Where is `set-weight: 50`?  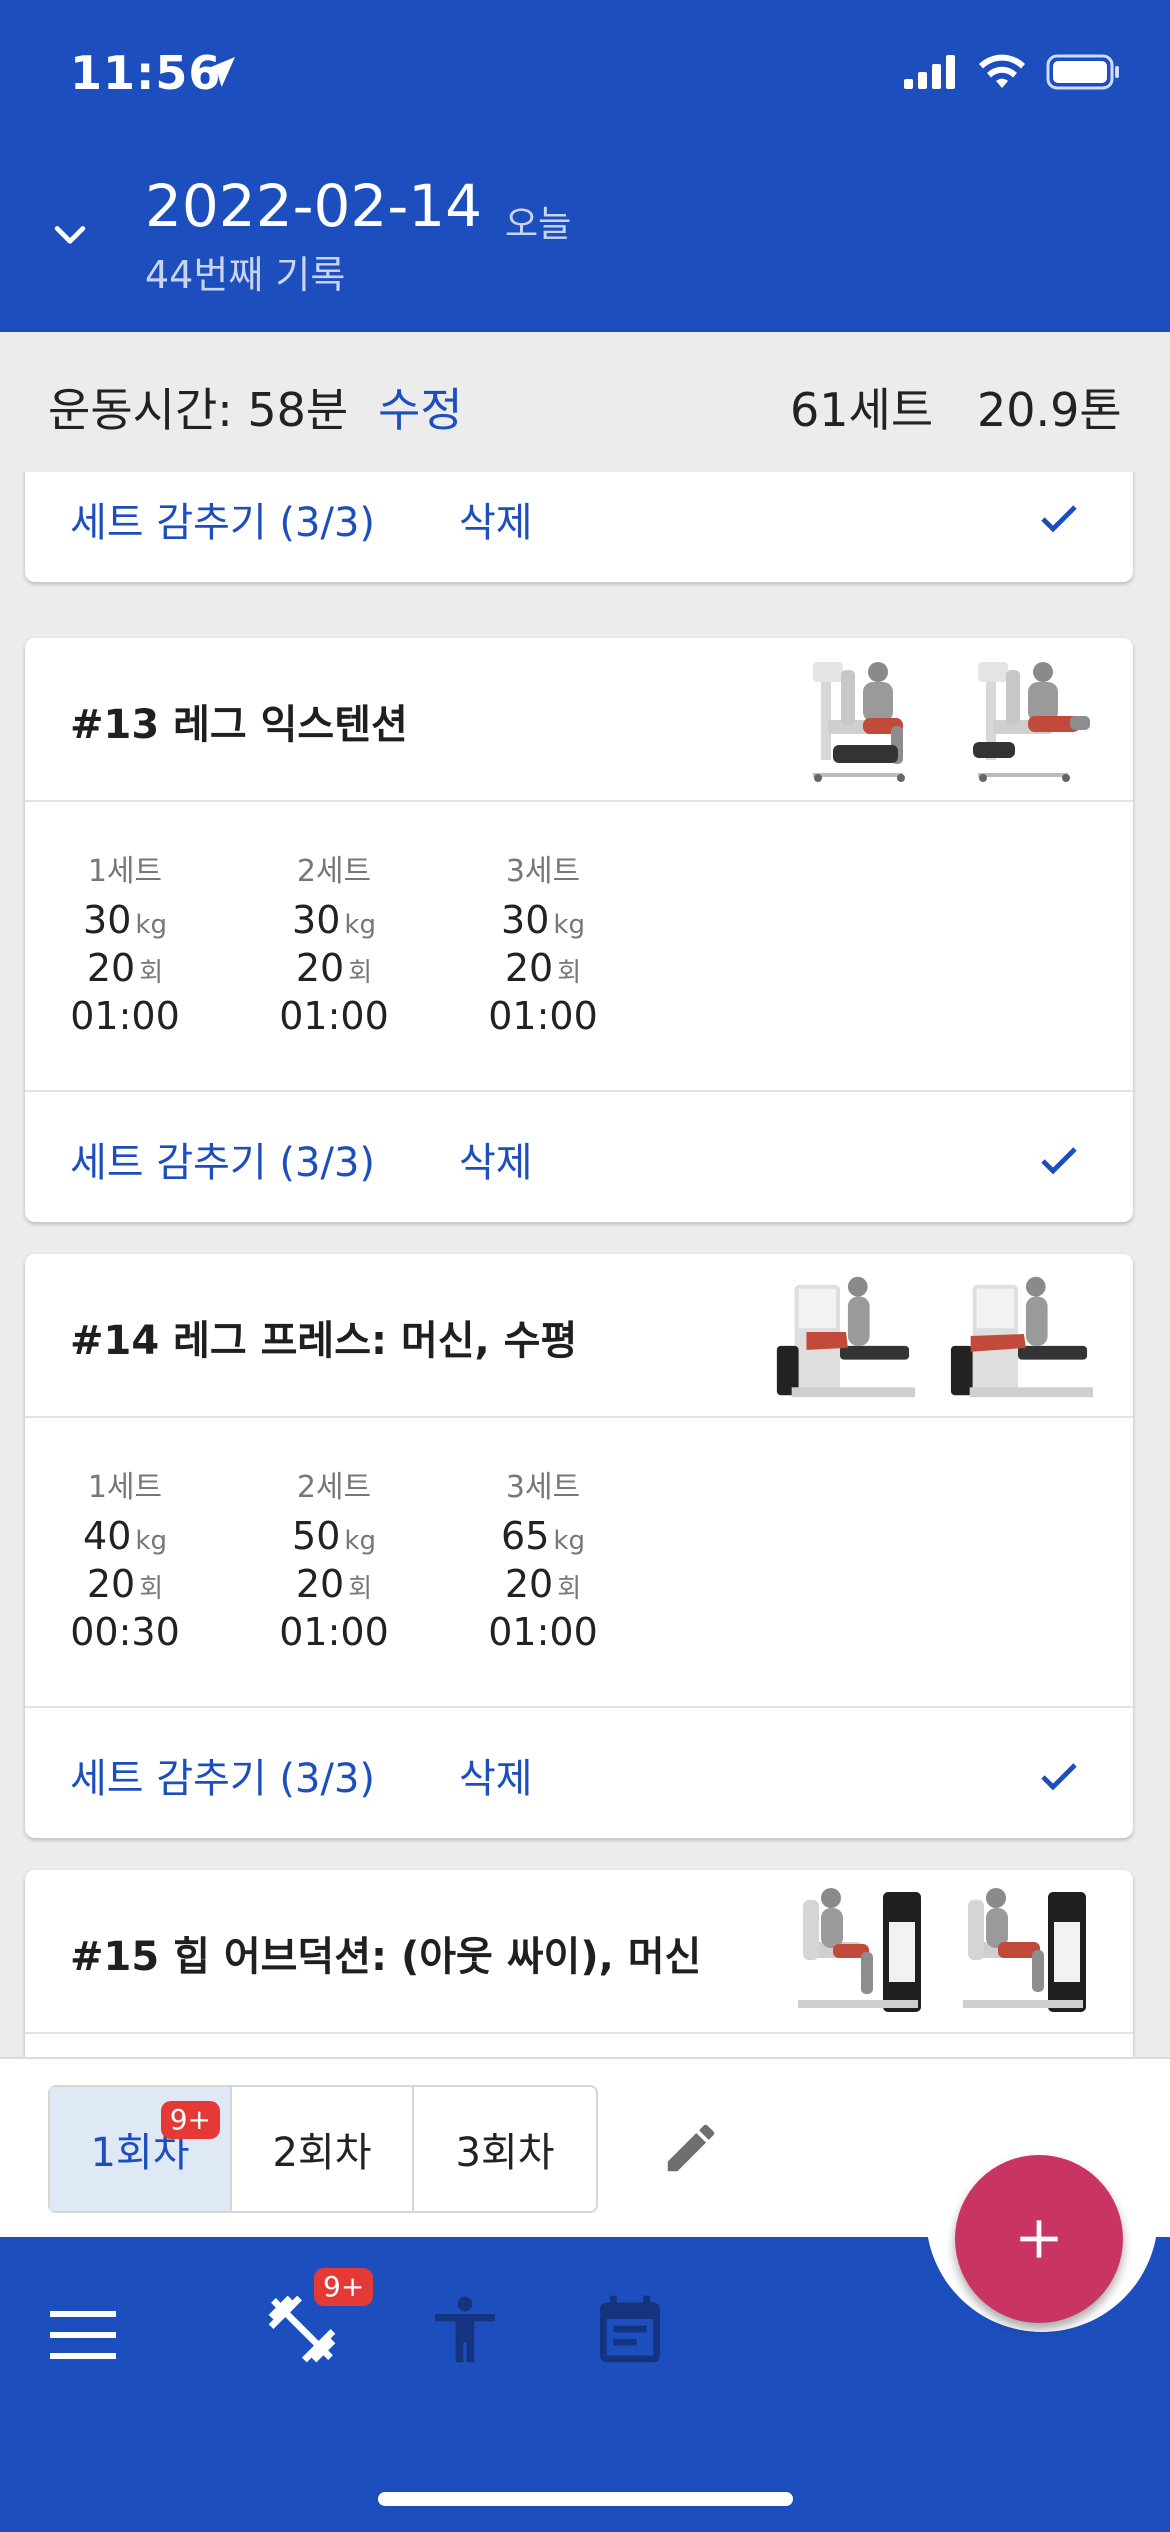
set-weight: 50 is located at coordinates (316, 1536).